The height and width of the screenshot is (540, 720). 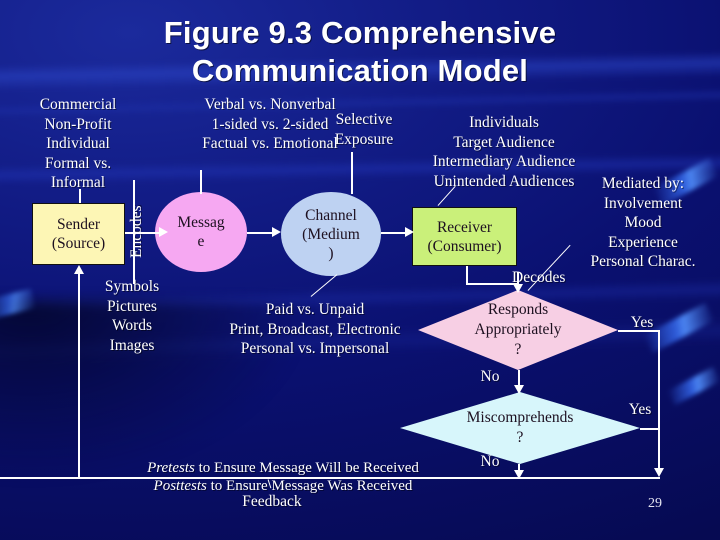 I want to click on node-channel-label: Channel (Medium ), so click(x=331, y=234).